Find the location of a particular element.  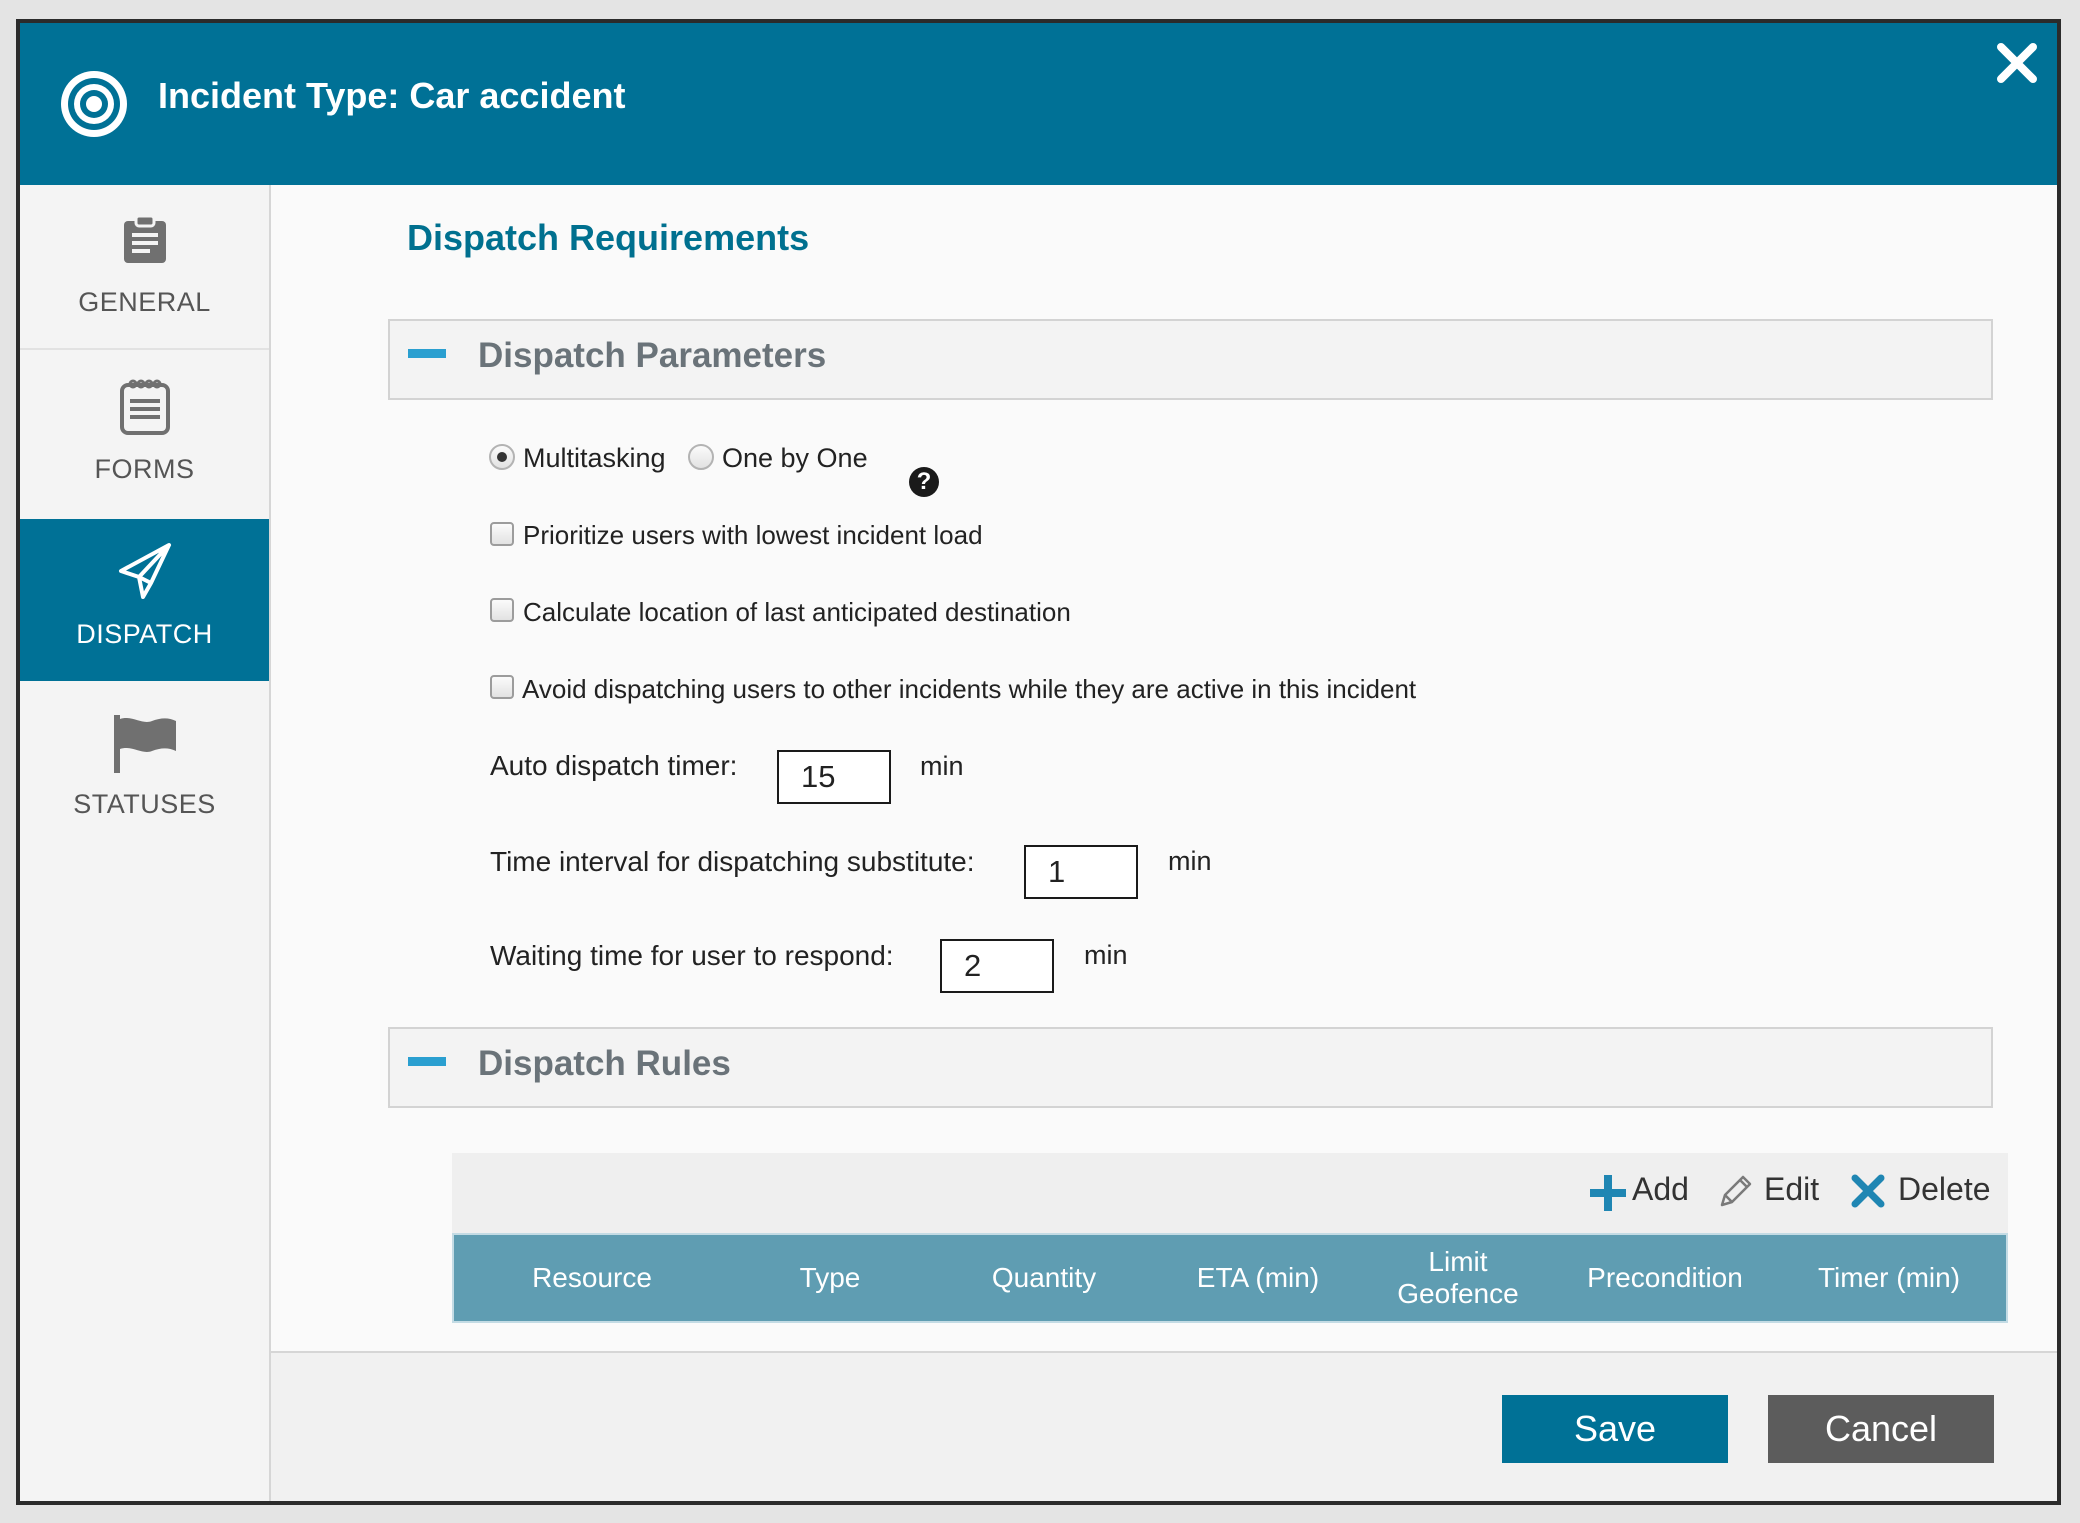

auto-dispatch-input is located at coordinates (834, 777).